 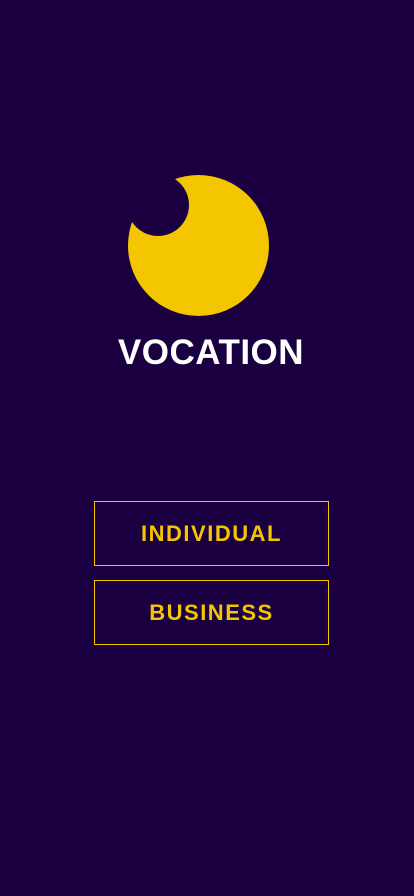 I want to click on app-title: VOCATION, so click(x=211, y=352).